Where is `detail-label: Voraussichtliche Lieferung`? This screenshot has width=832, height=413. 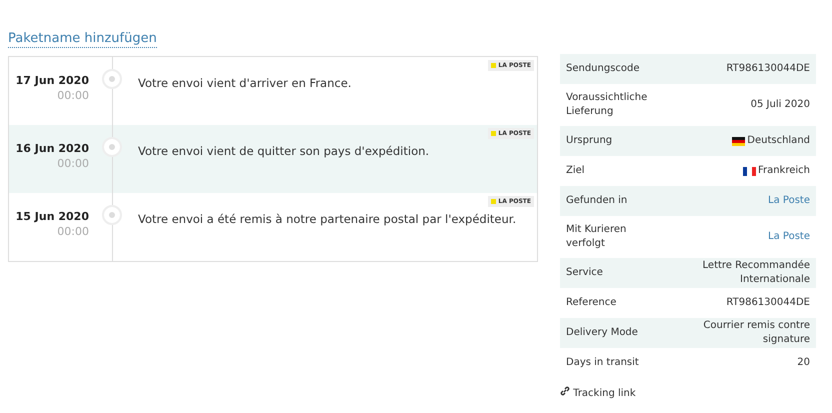
detail-label: Voraussichtliche Lieferung is located at coordinates (607, 105).